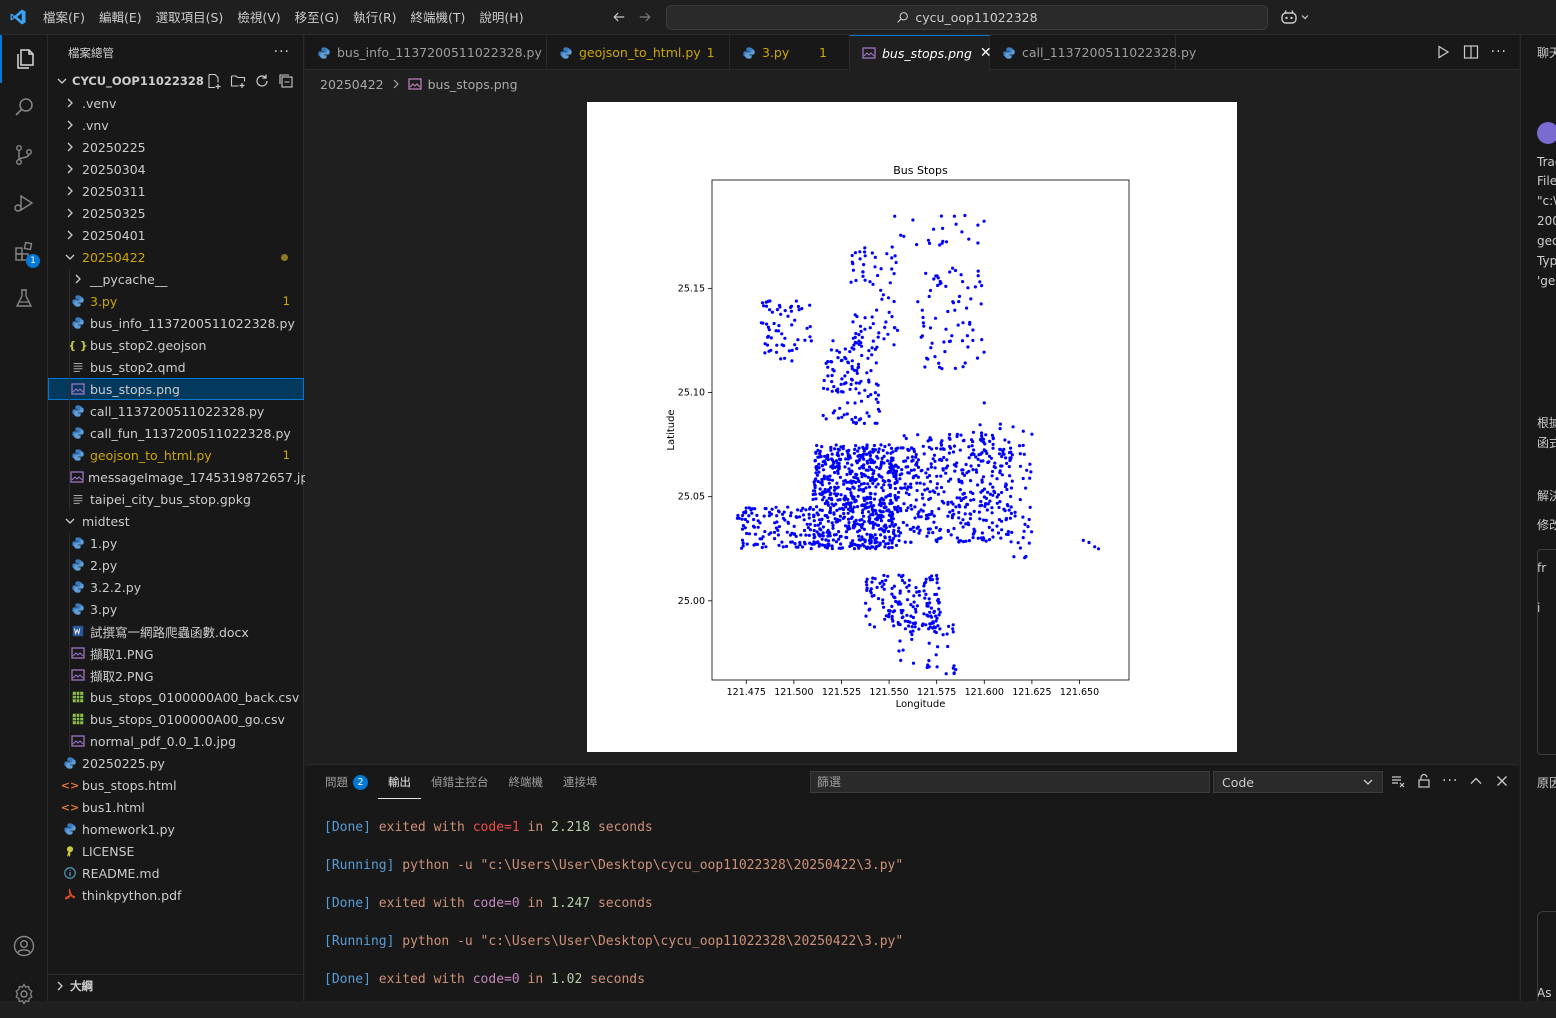 The image size is (1556, 1018). Describe the element at coordinates (1546, 956) in the screenshot. I see `chat-input-box` at that location.